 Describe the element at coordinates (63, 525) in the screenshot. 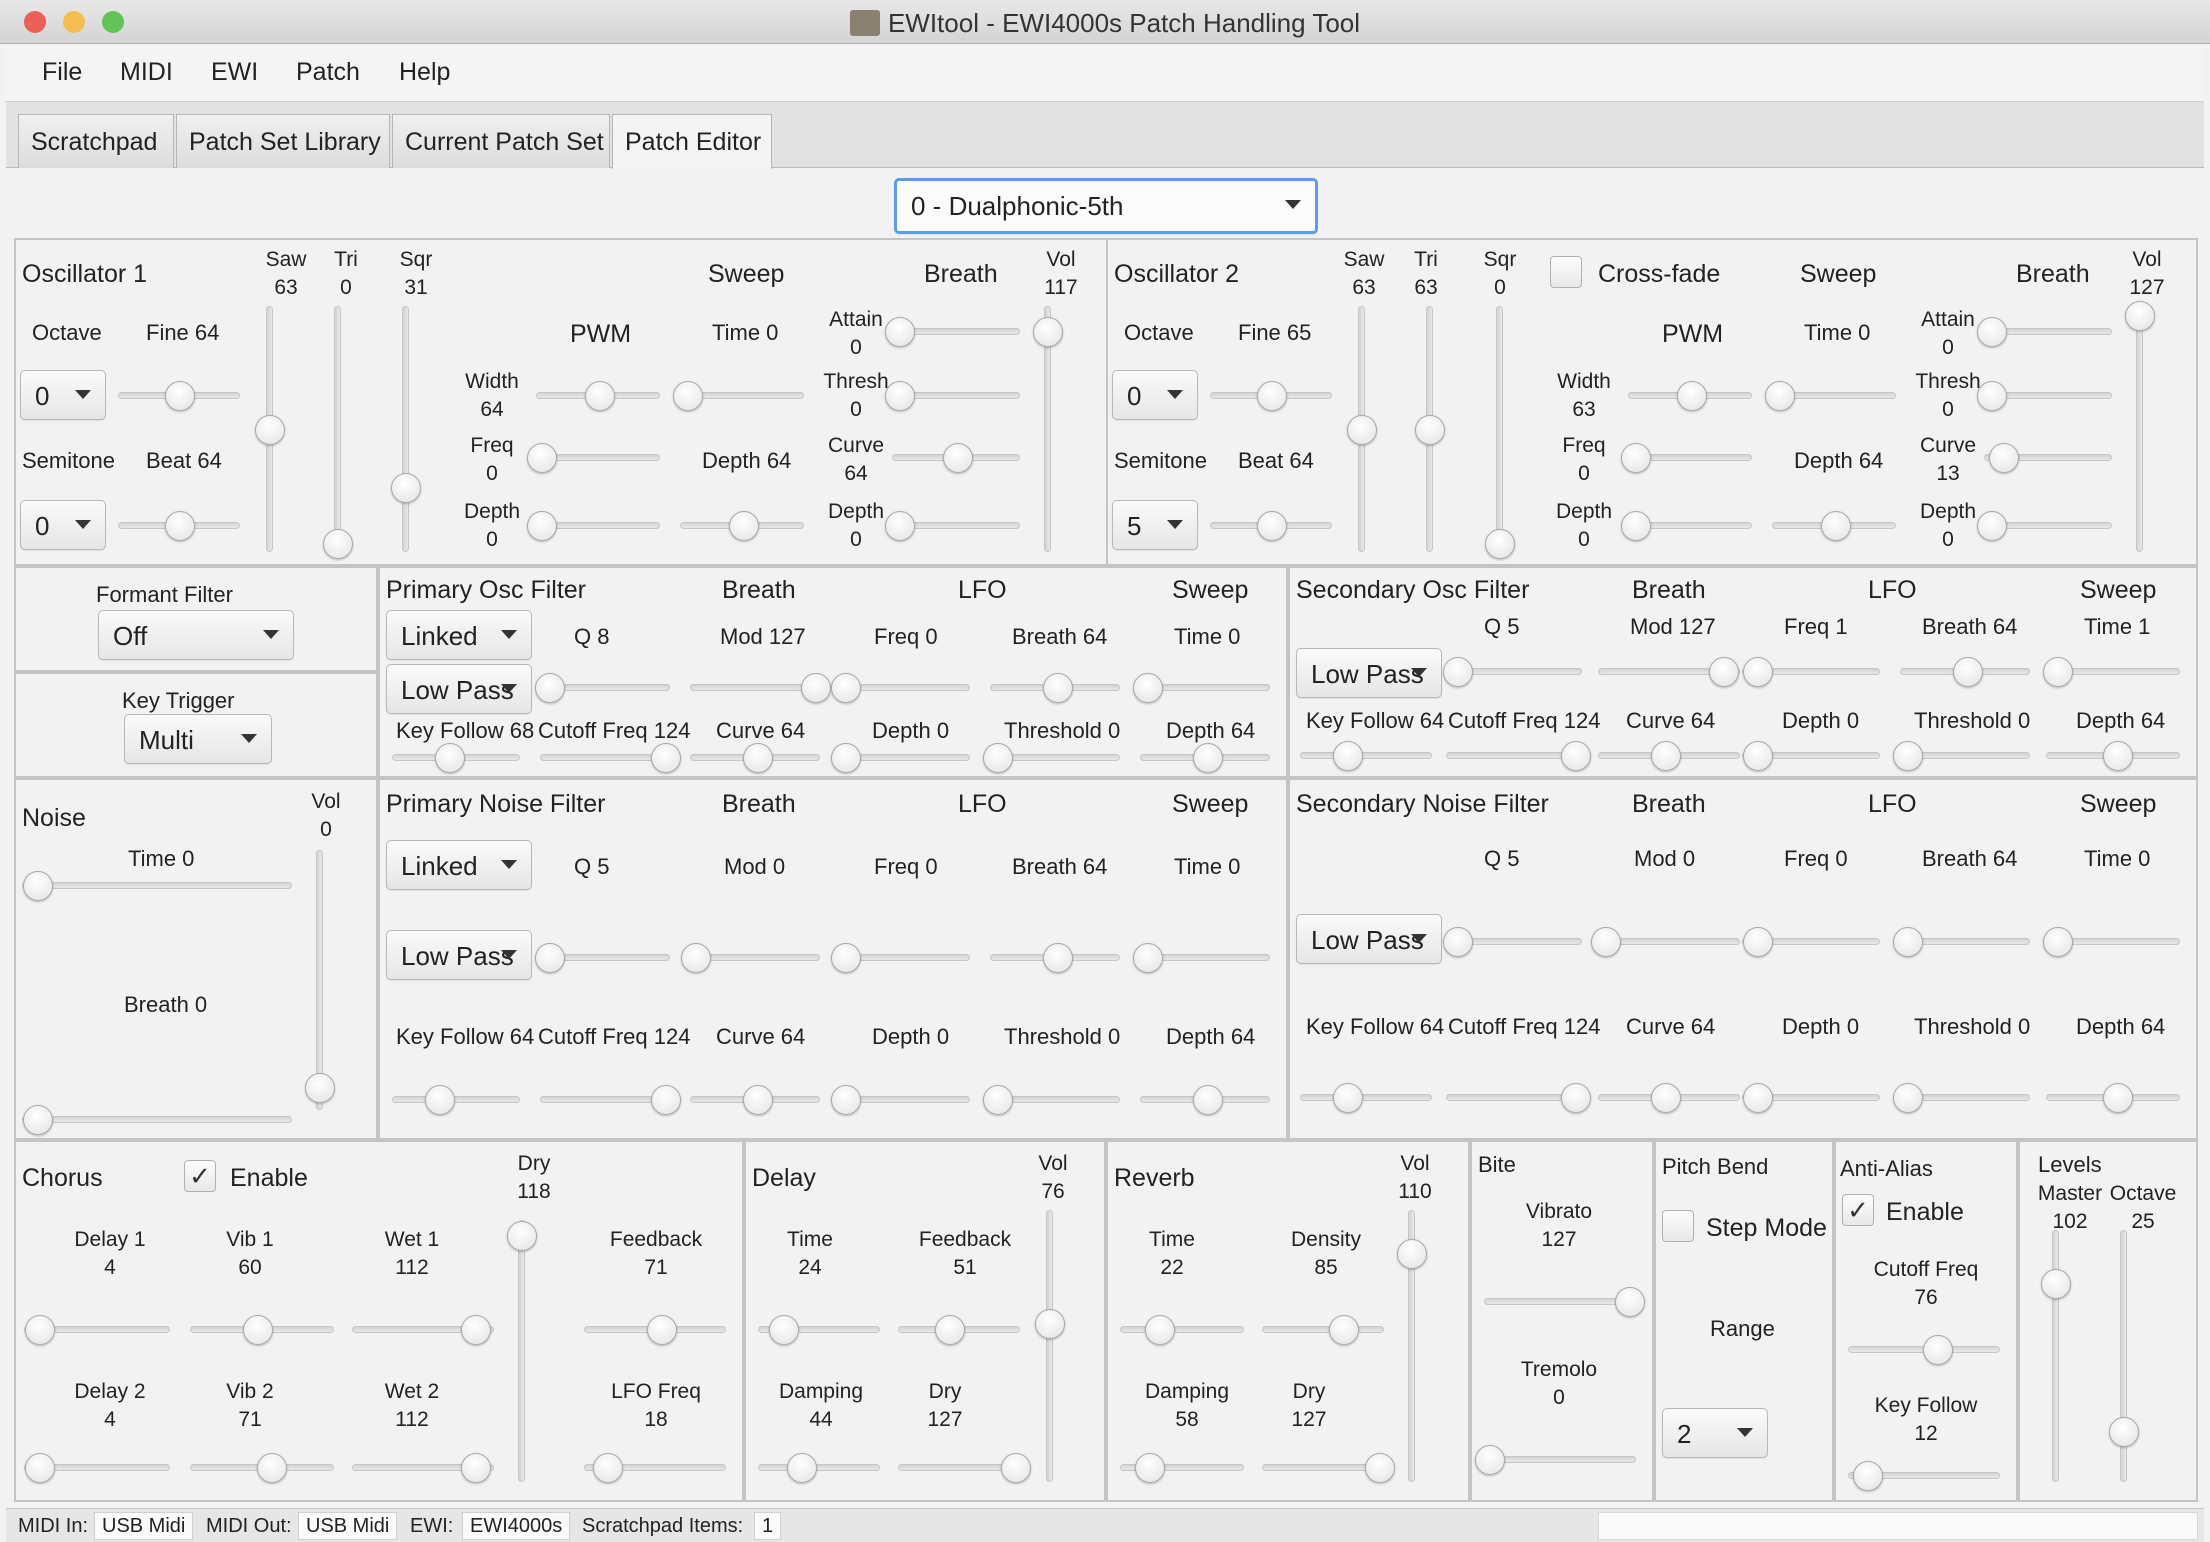

I see `osc1-semitone-select: 0` at that location.